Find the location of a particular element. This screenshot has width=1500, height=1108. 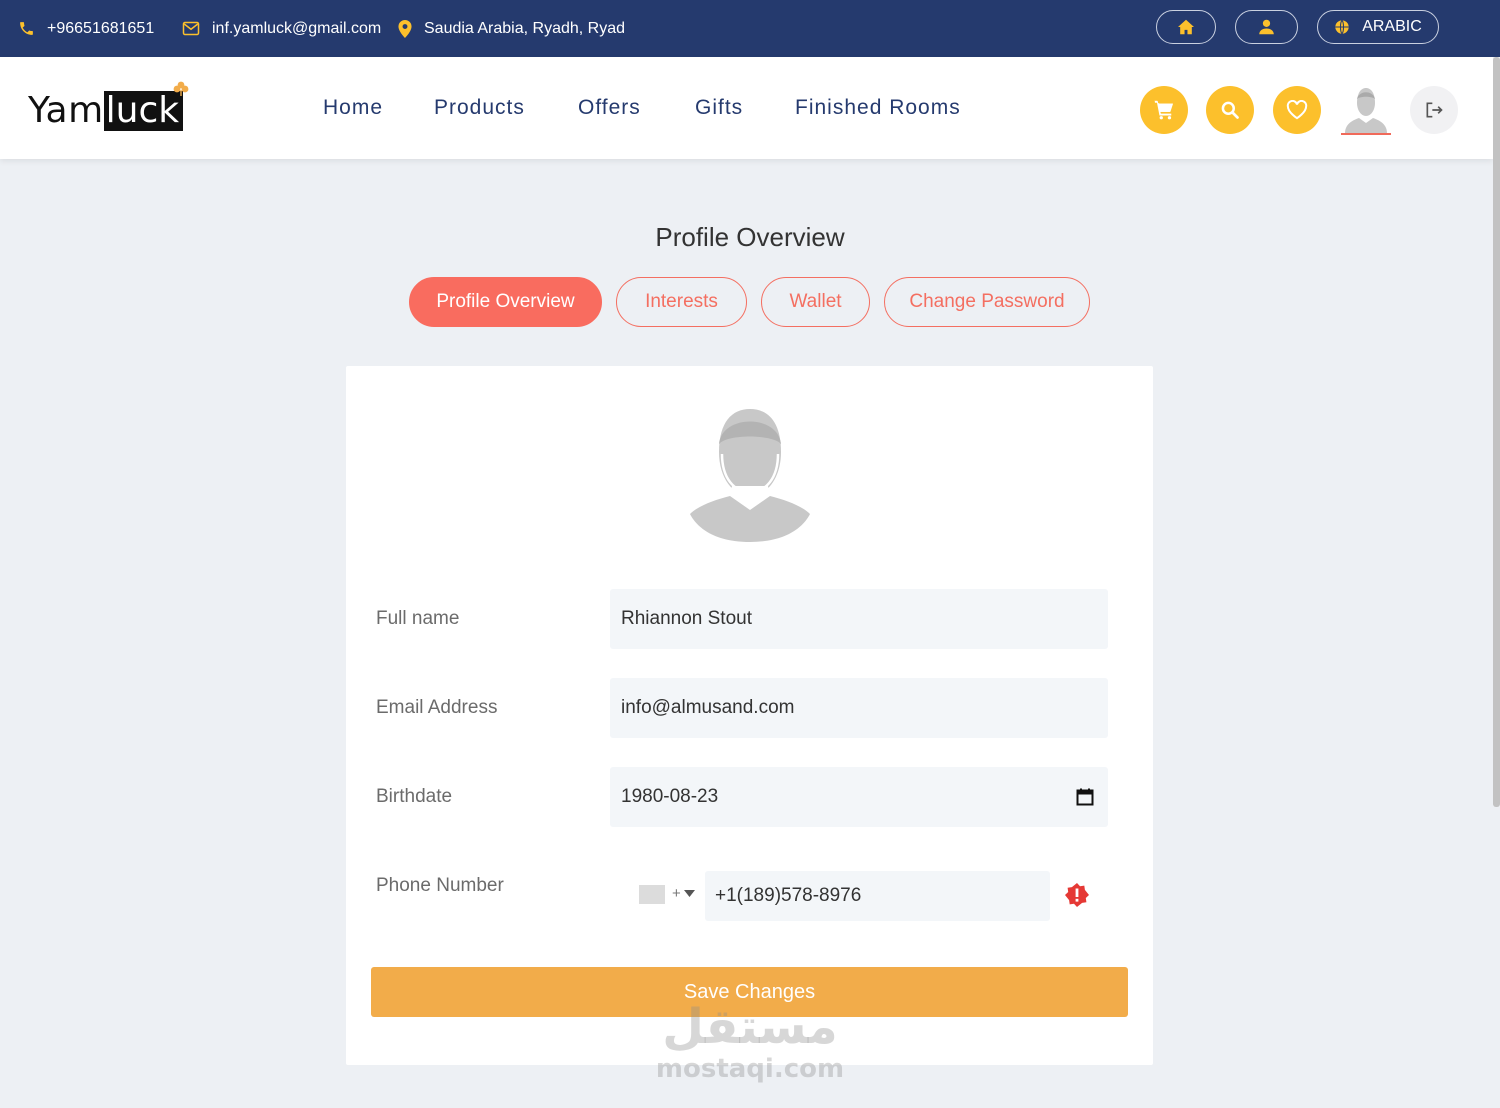

heart-icon is located at coordinates (1297, 110).